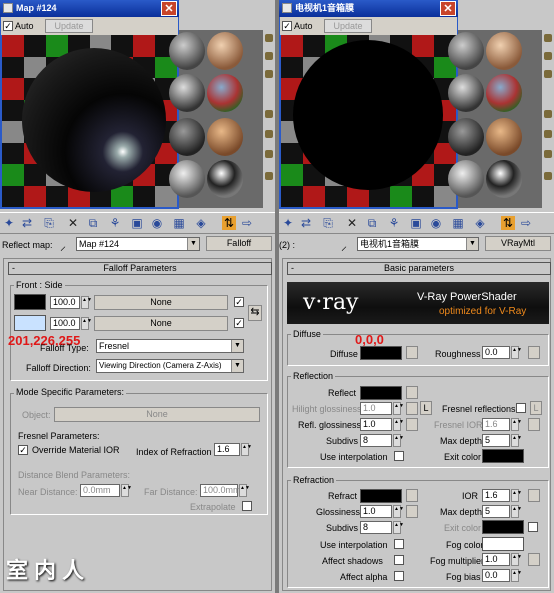 This screenshot has height=593, width=554. Describe the element at coordinates (255, 313) in the screenshot. I see `swap-colors-button: ⇆` at that location.